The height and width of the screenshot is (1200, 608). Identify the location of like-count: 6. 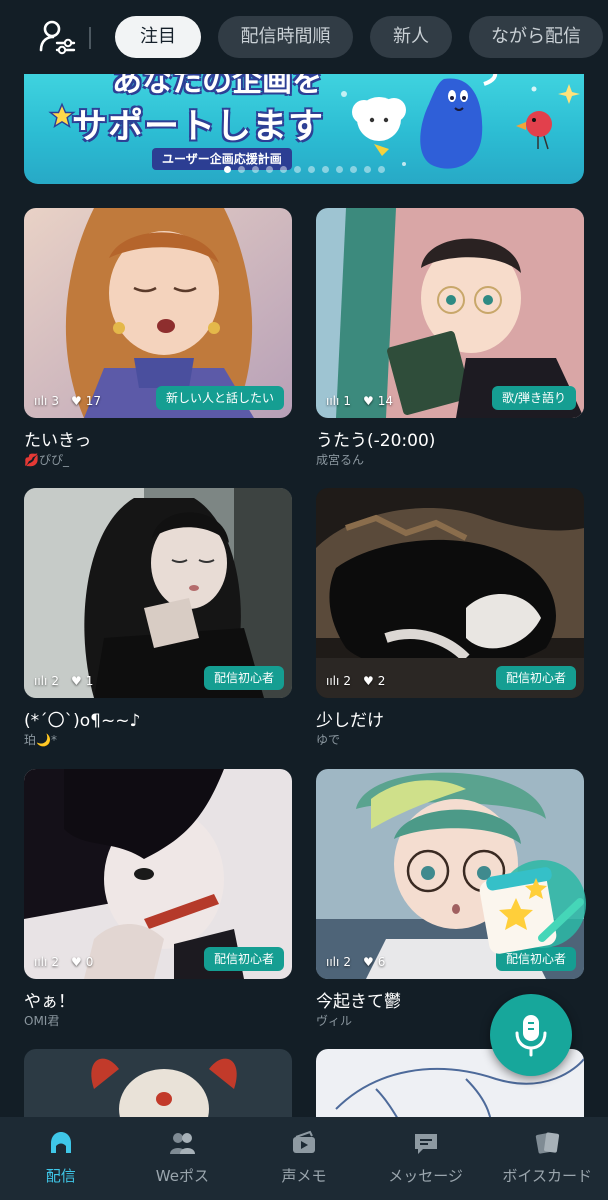
(381, 962).